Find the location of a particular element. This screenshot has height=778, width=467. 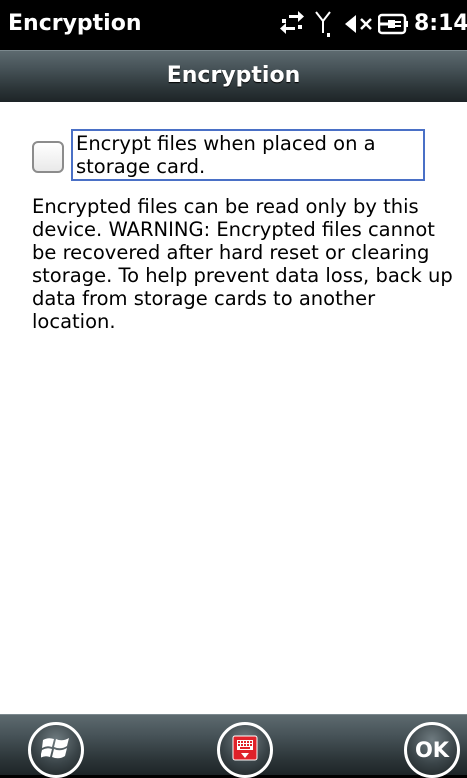

title-bar: Encryption is located at coordinates (233, 76).